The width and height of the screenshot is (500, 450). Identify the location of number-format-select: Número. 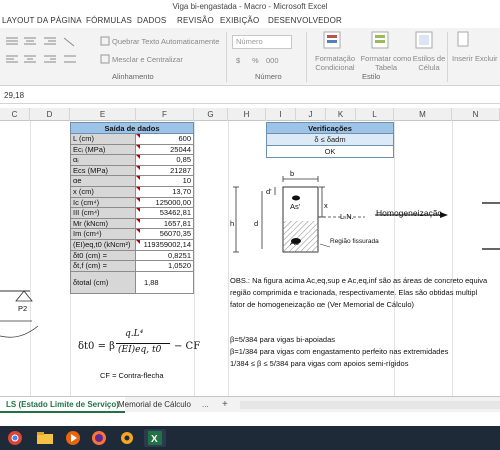
(262, 42).